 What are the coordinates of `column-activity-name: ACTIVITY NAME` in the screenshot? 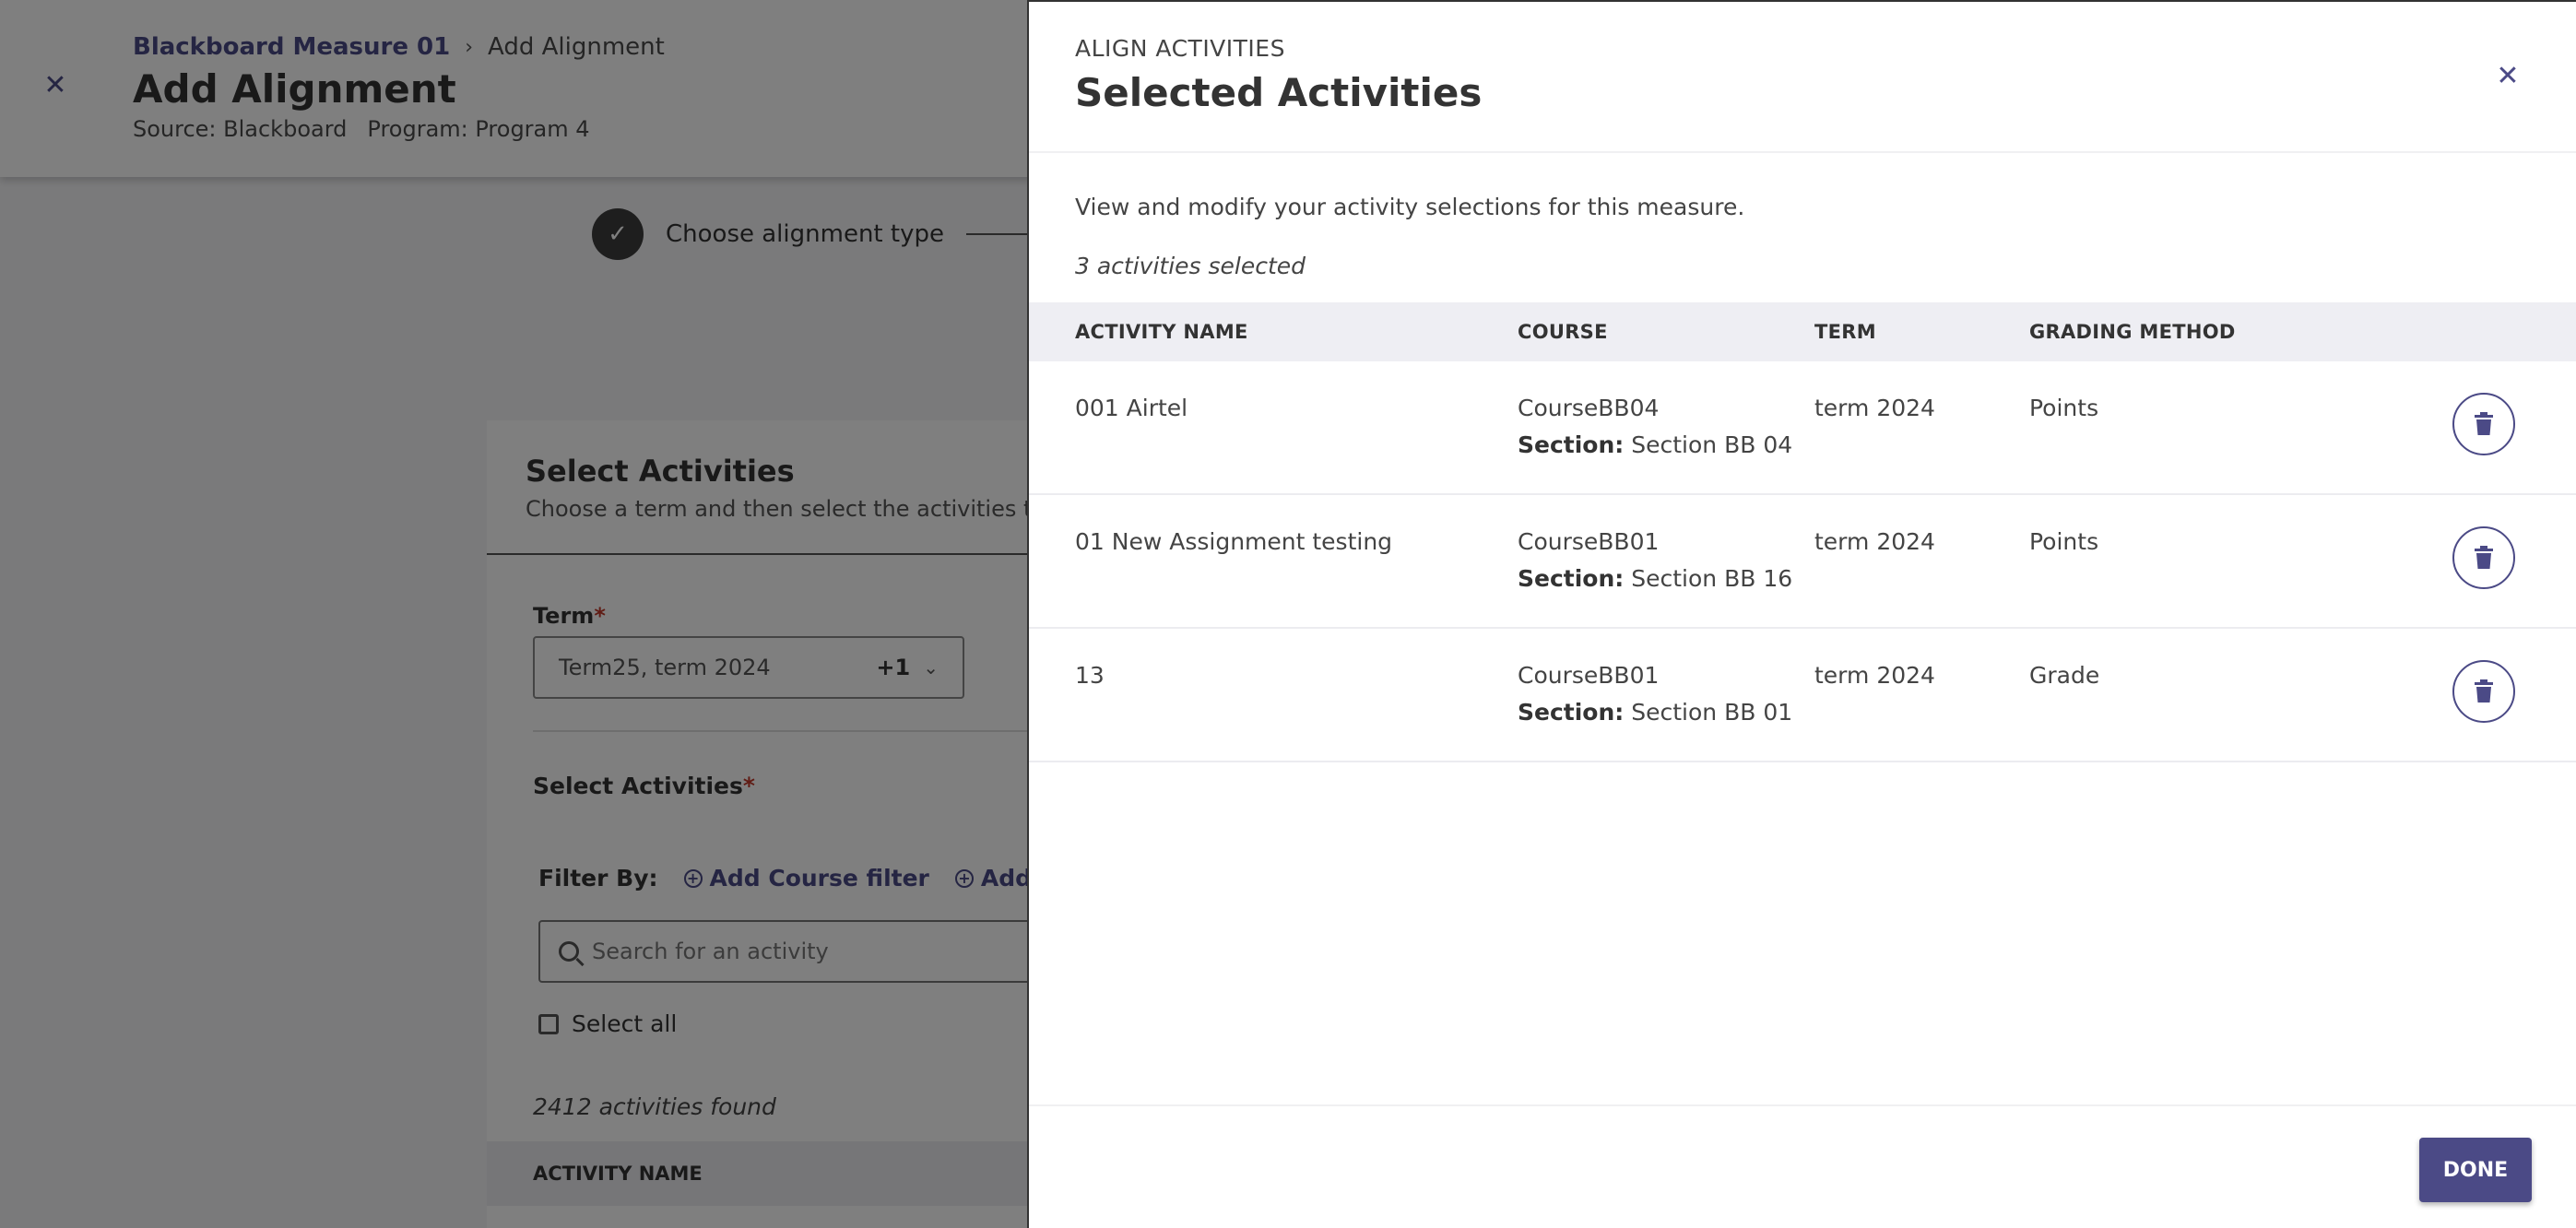 It's located at (1161, 332).